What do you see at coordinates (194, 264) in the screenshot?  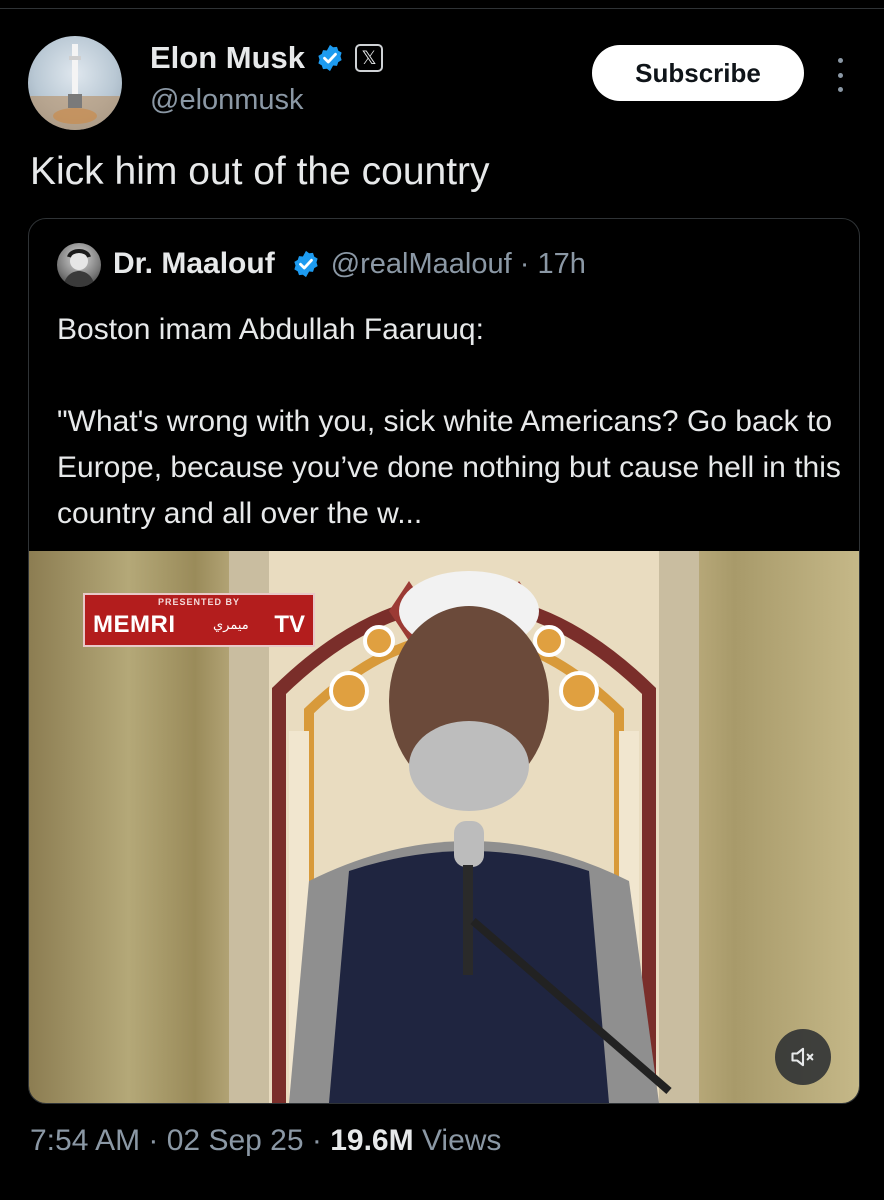 I see `quoted-author-name: Dr. Maalouf` at bounding box center [194, 264].